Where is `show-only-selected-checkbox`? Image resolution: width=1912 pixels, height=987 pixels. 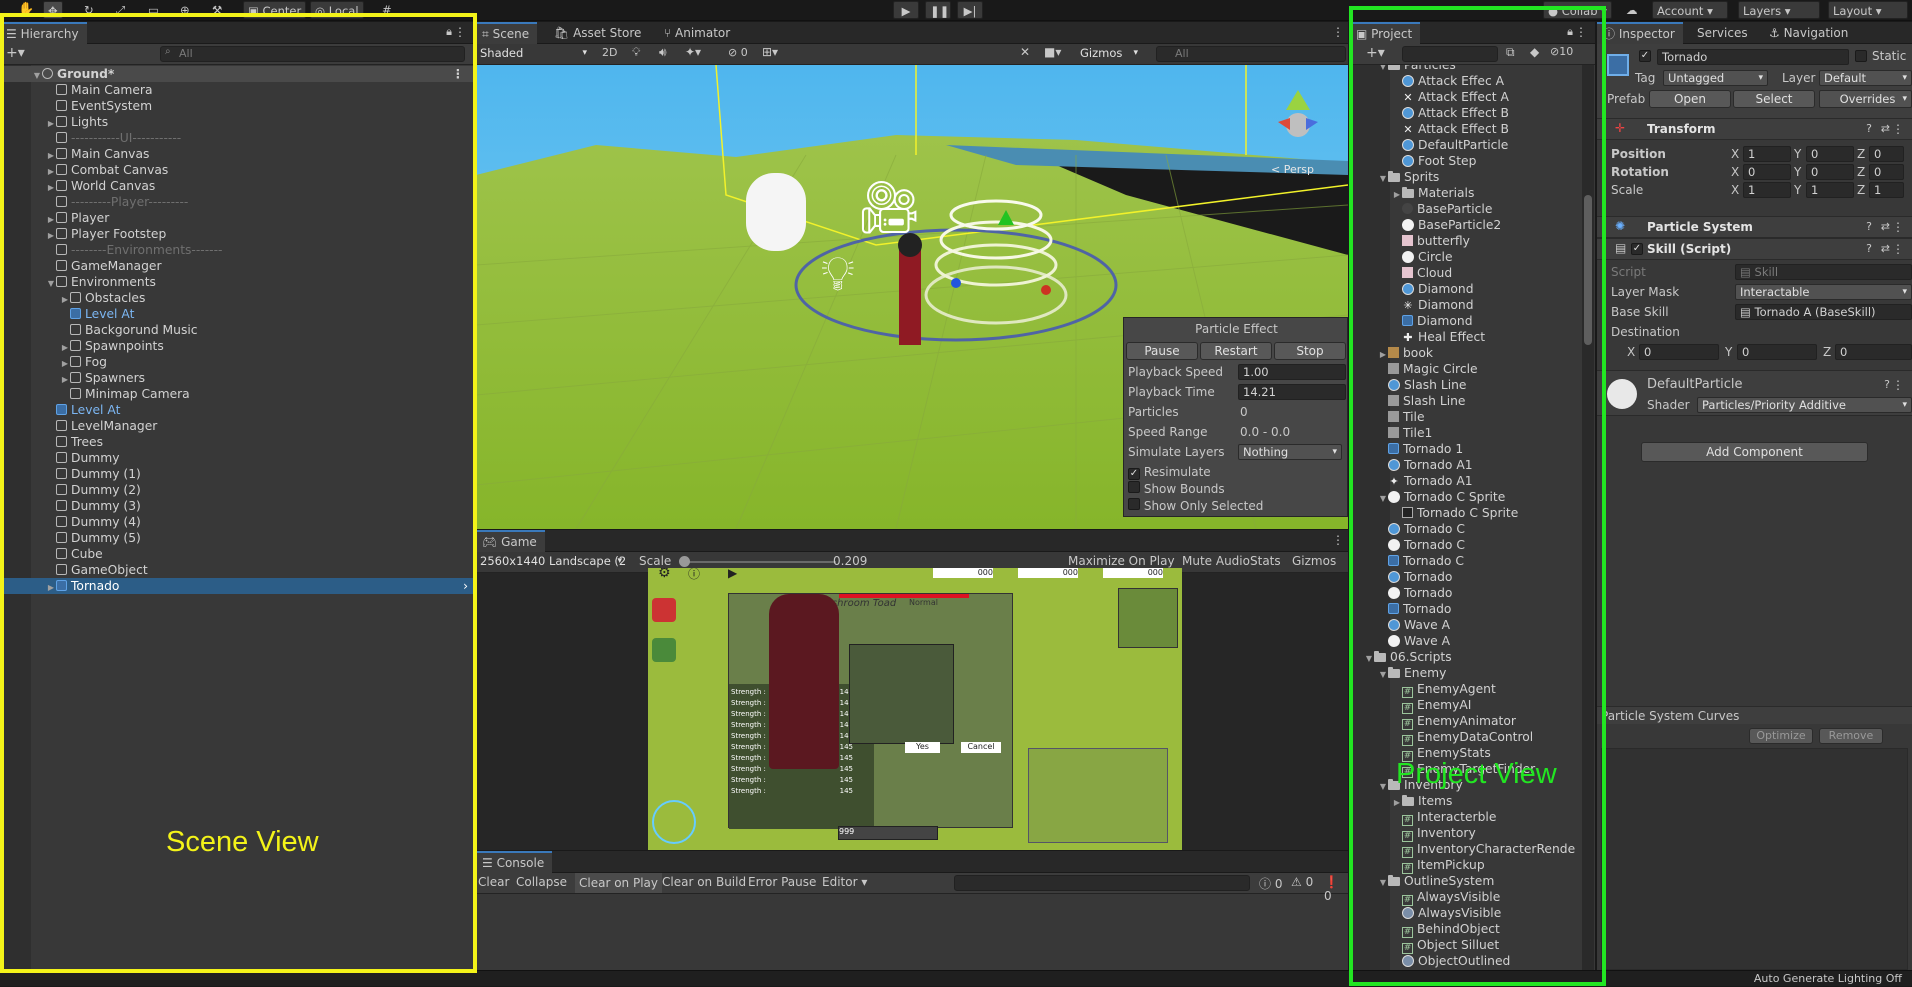 show-only-selected-checkbox is located at coordinates (1134, 504).